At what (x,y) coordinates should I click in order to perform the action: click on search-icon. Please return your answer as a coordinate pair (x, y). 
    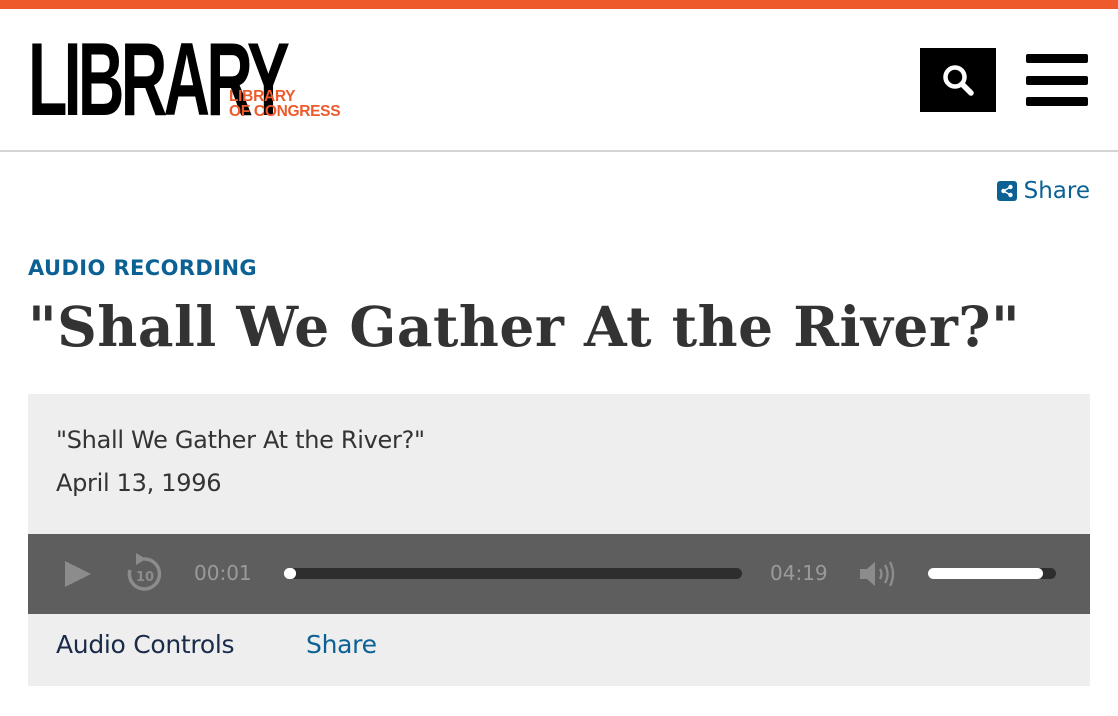
    Looking at the image, I should click on (958, 80).